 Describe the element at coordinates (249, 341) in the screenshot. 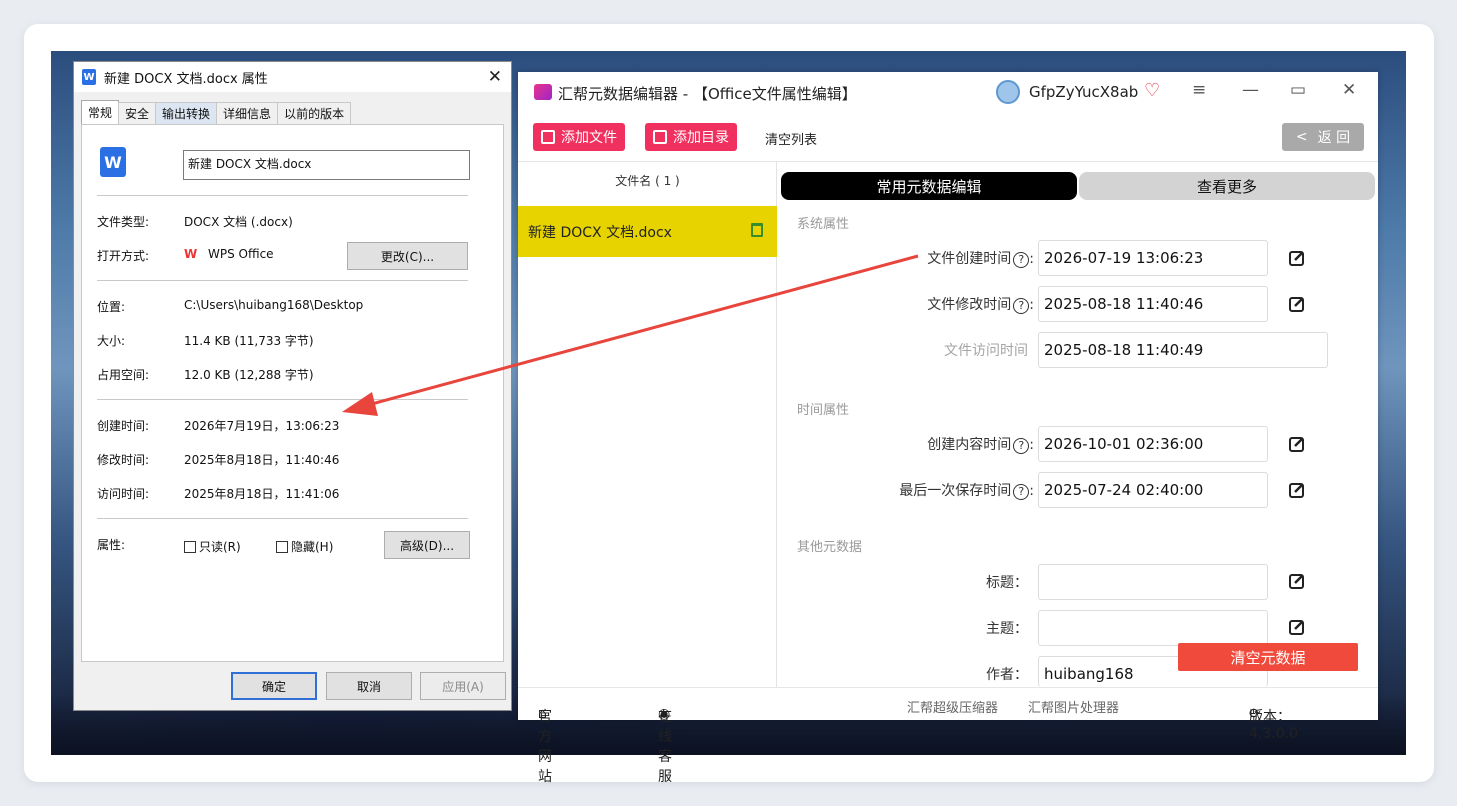

I see `size-value: 11.4 KB (11,733 字节)` at that location.